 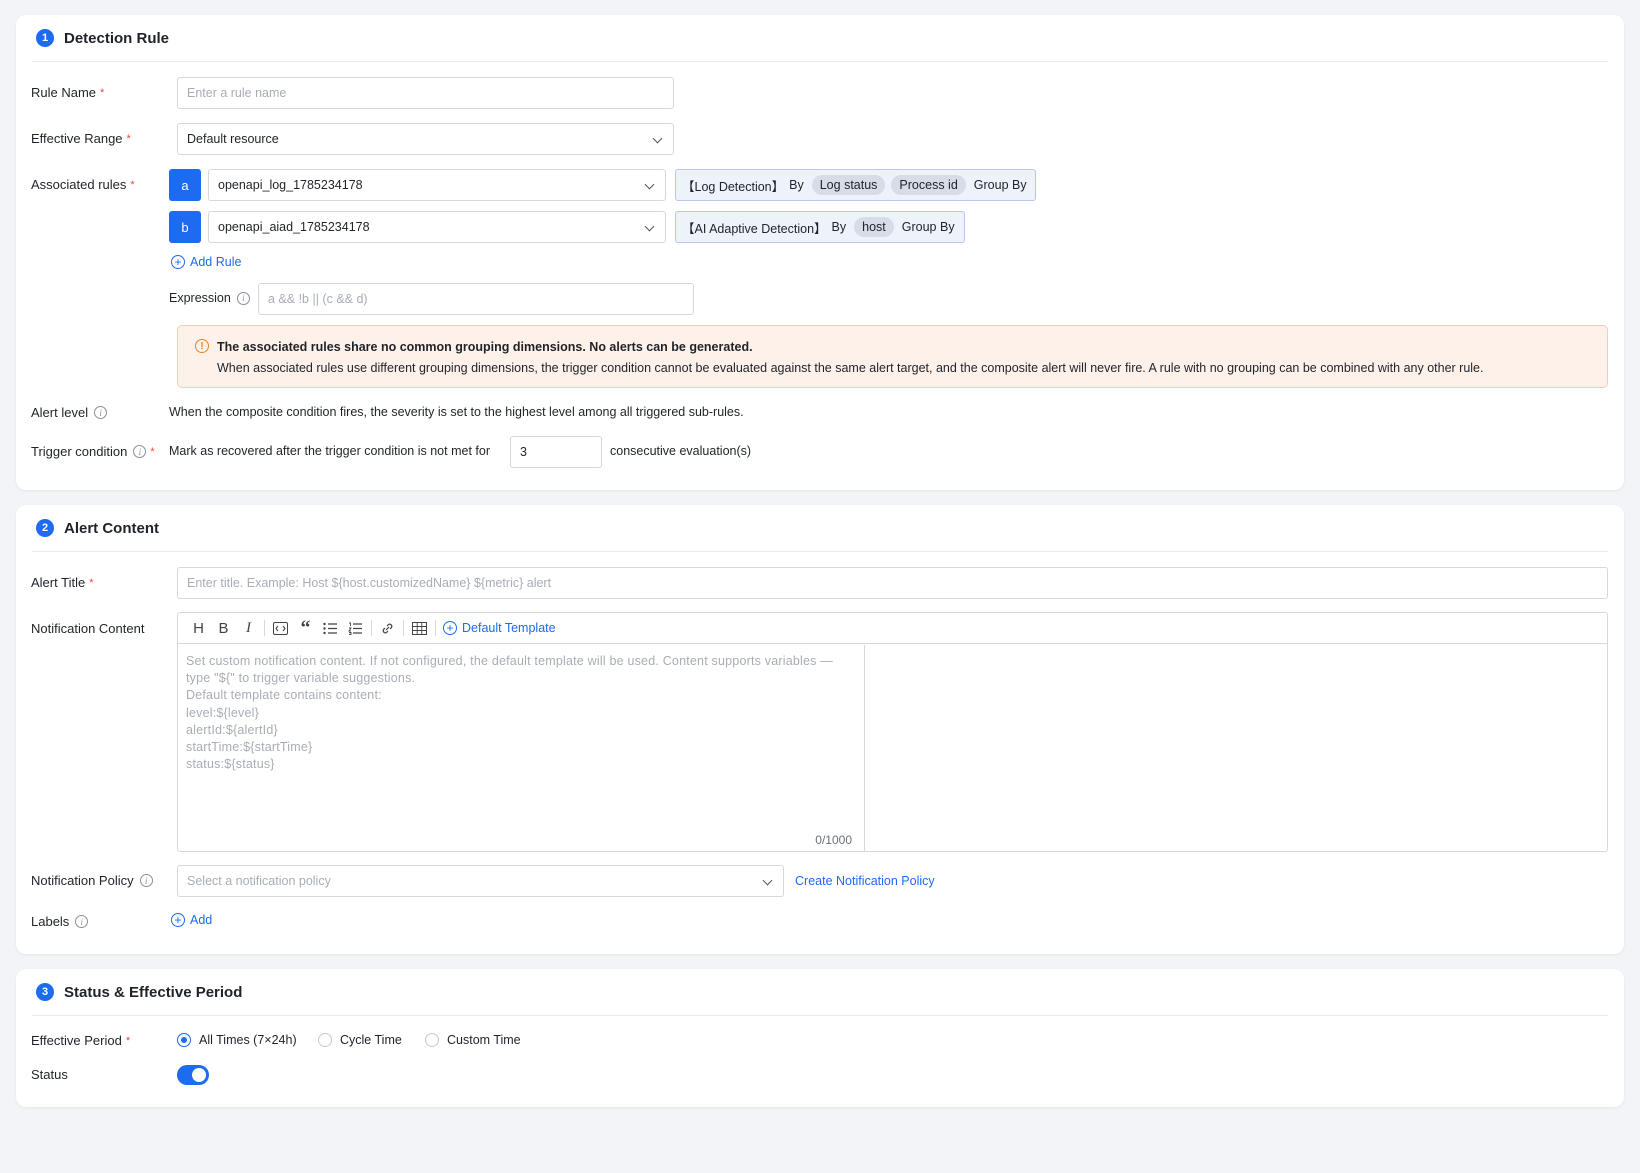 I want to click on label-text: Status, so click(x=49, y=1074).